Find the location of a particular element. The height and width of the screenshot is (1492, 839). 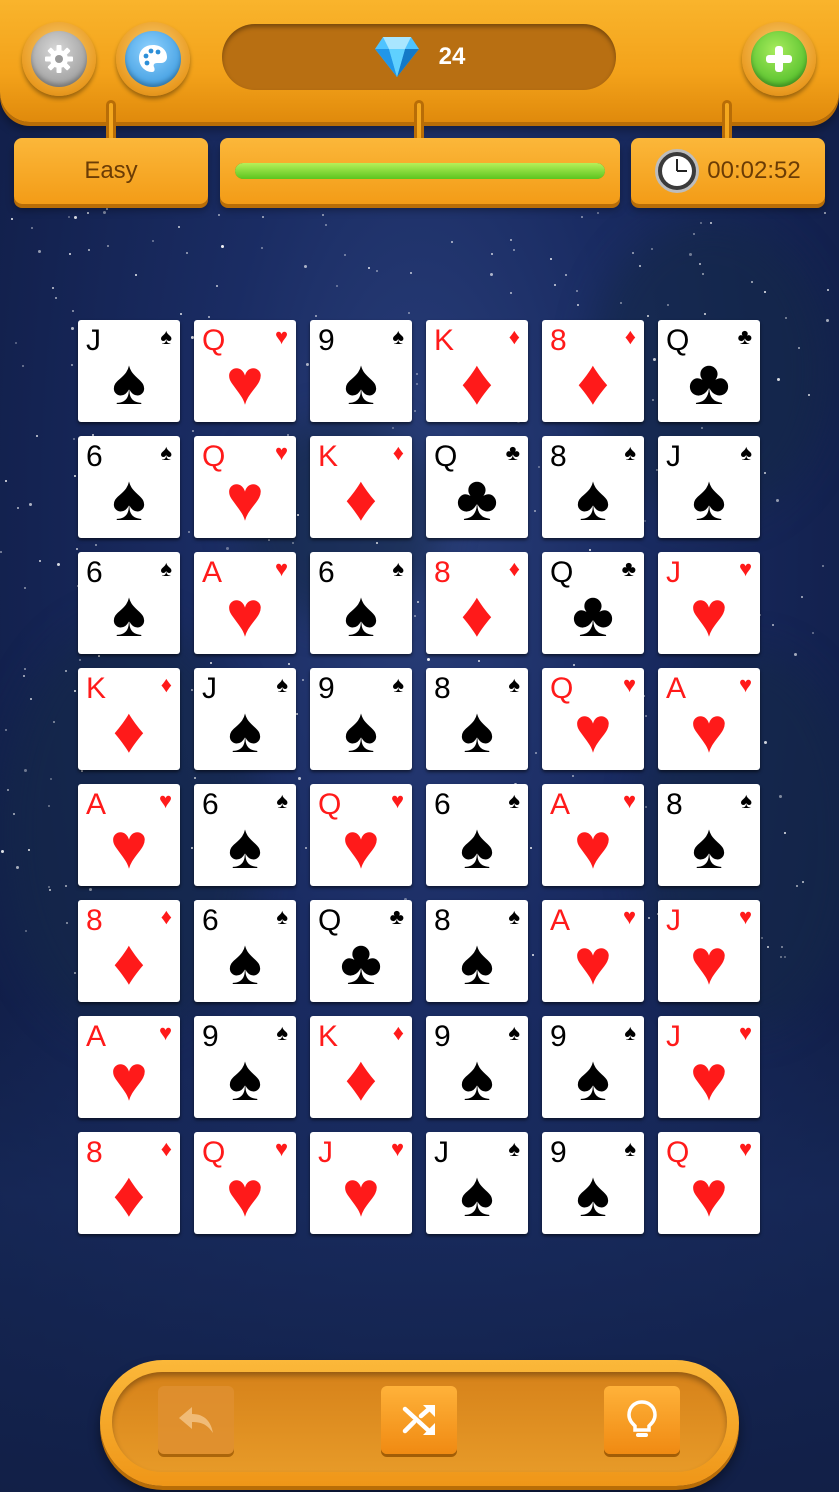

add-gems-button is located at coordinates (779, 59).